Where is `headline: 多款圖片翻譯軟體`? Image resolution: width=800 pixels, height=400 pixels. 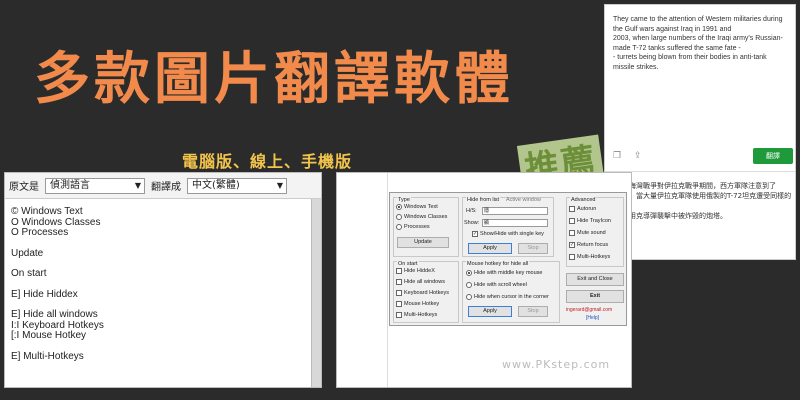
headline: 多款圖片翻譯軟體 is located at coordinates (274, 79).